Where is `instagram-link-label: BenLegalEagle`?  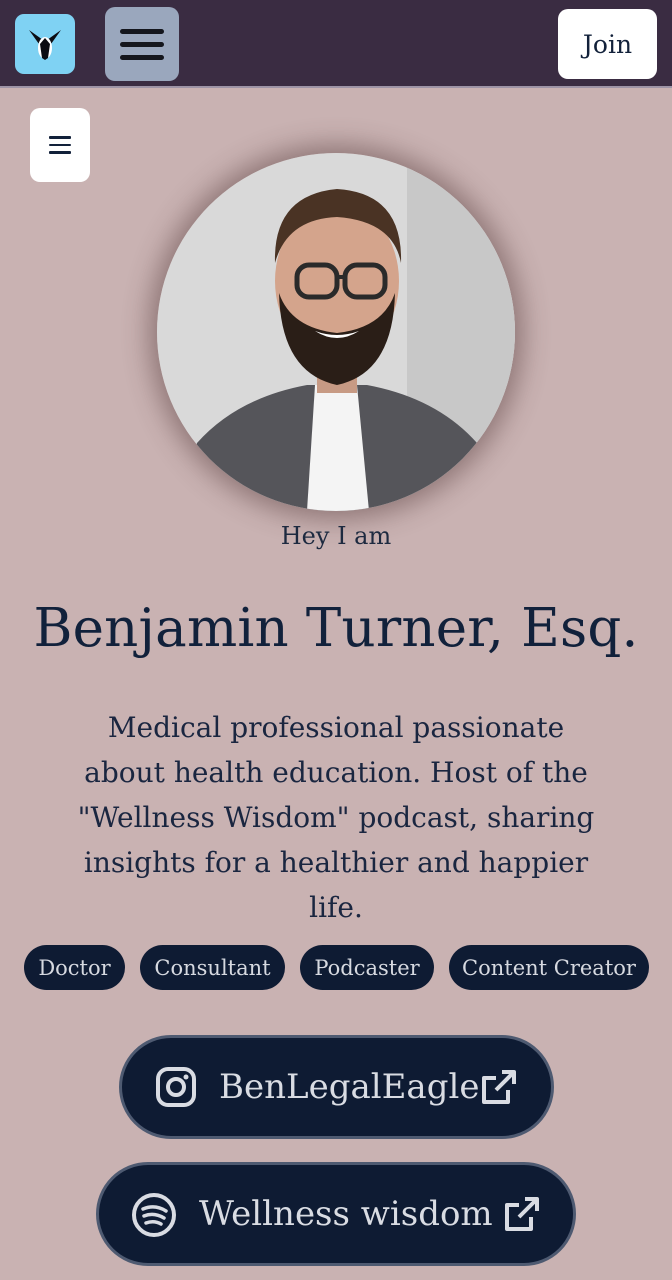 instagram-link-label: BenLegalEagle is located at coordinates (349, 1087).